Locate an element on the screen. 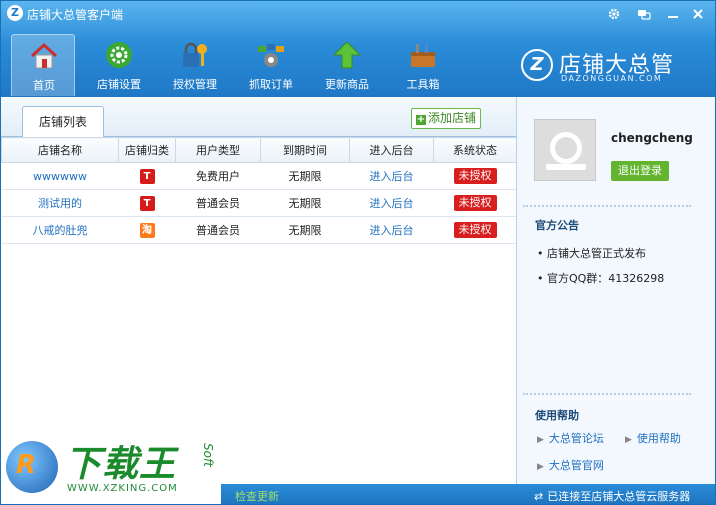 The image size is (716, 505). nav-grab-orders: 抓取订单 is located at coordinates (271, 65).